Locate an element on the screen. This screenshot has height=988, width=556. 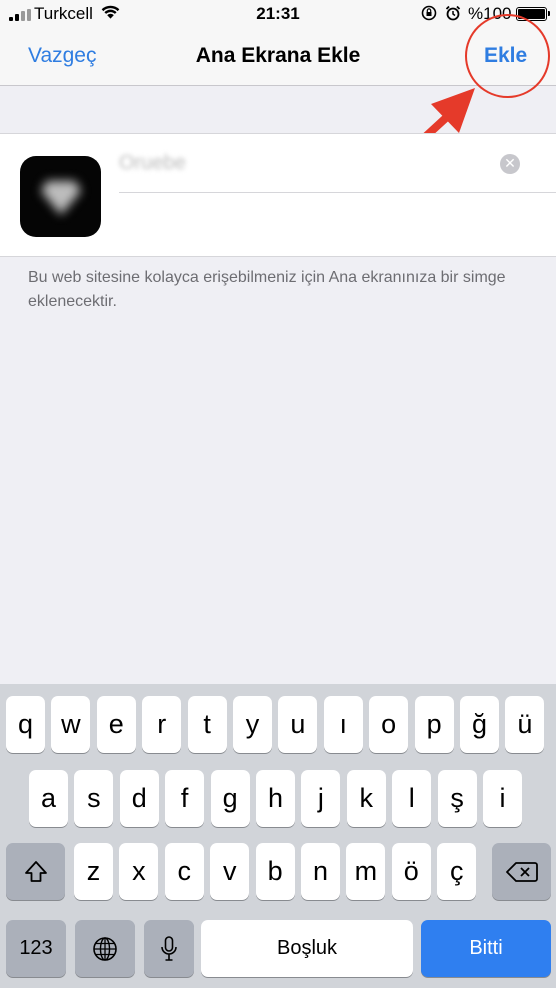
globe-icon is located at coordinates (105, 948).